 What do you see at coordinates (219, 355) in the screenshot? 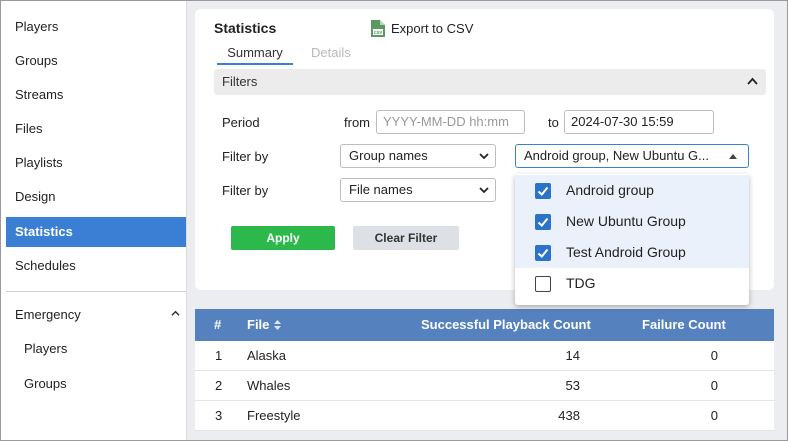
I see `cell-index: 1` at bounding box center [219, 355].